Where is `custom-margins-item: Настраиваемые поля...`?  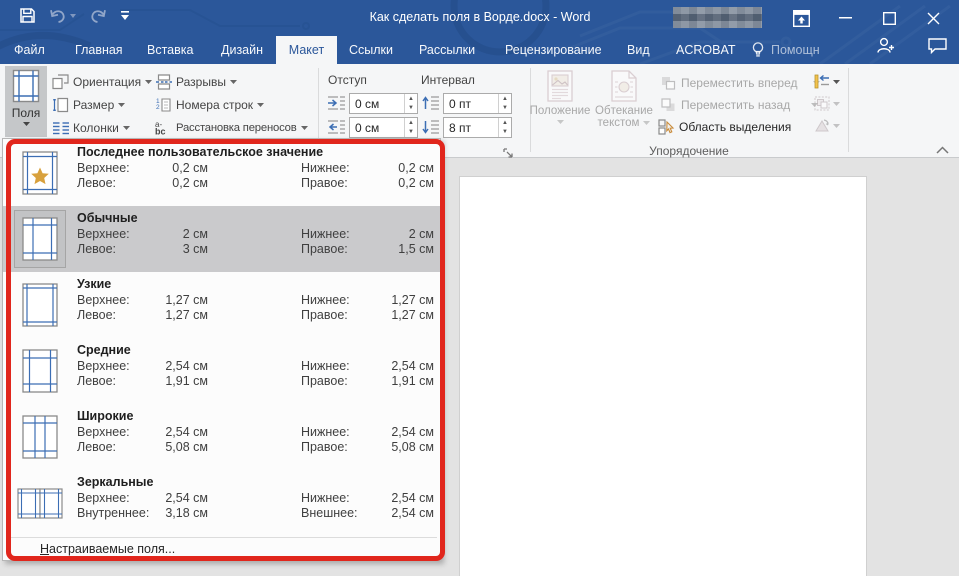 custom-margins-item: Настраиваемые поля... is located at coordinates (221, 549).